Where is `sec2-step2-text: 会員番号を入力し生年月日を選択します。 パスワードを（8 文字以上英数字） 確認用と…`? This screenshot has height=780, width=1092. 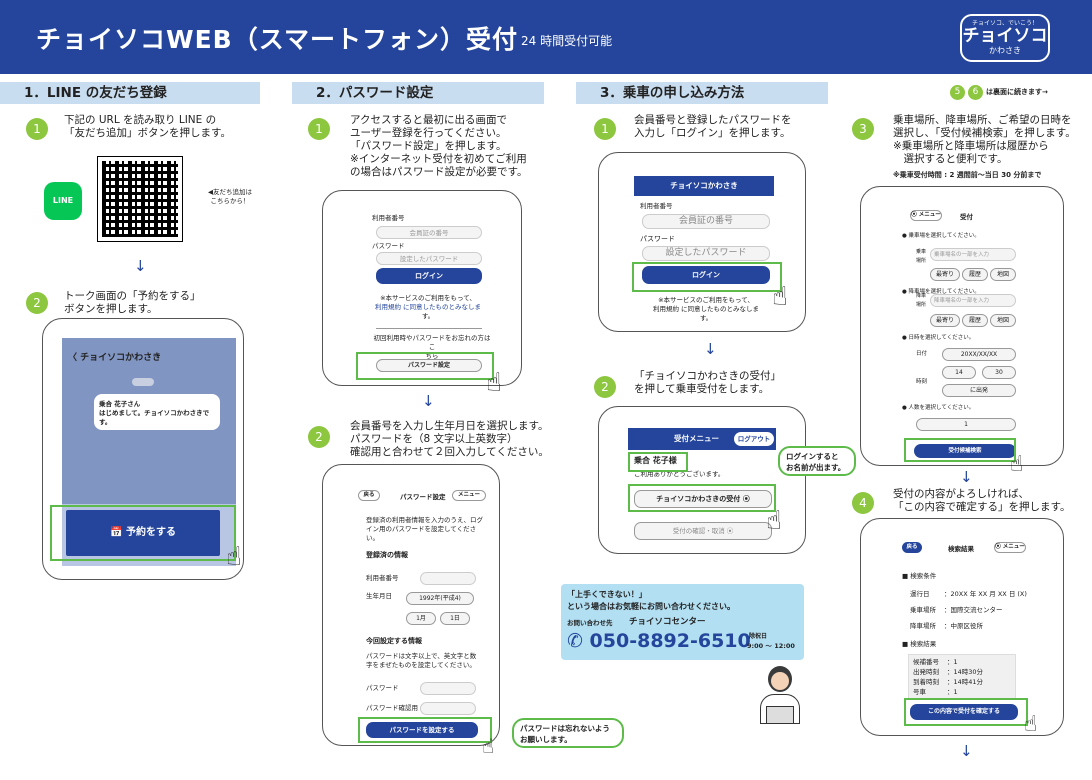 sec2-step2-text: 会員番号を入力し生年月日を選択します。 パスワードを（8 文字以上英数字） 確認用と… is located at coordinates (449, 439).